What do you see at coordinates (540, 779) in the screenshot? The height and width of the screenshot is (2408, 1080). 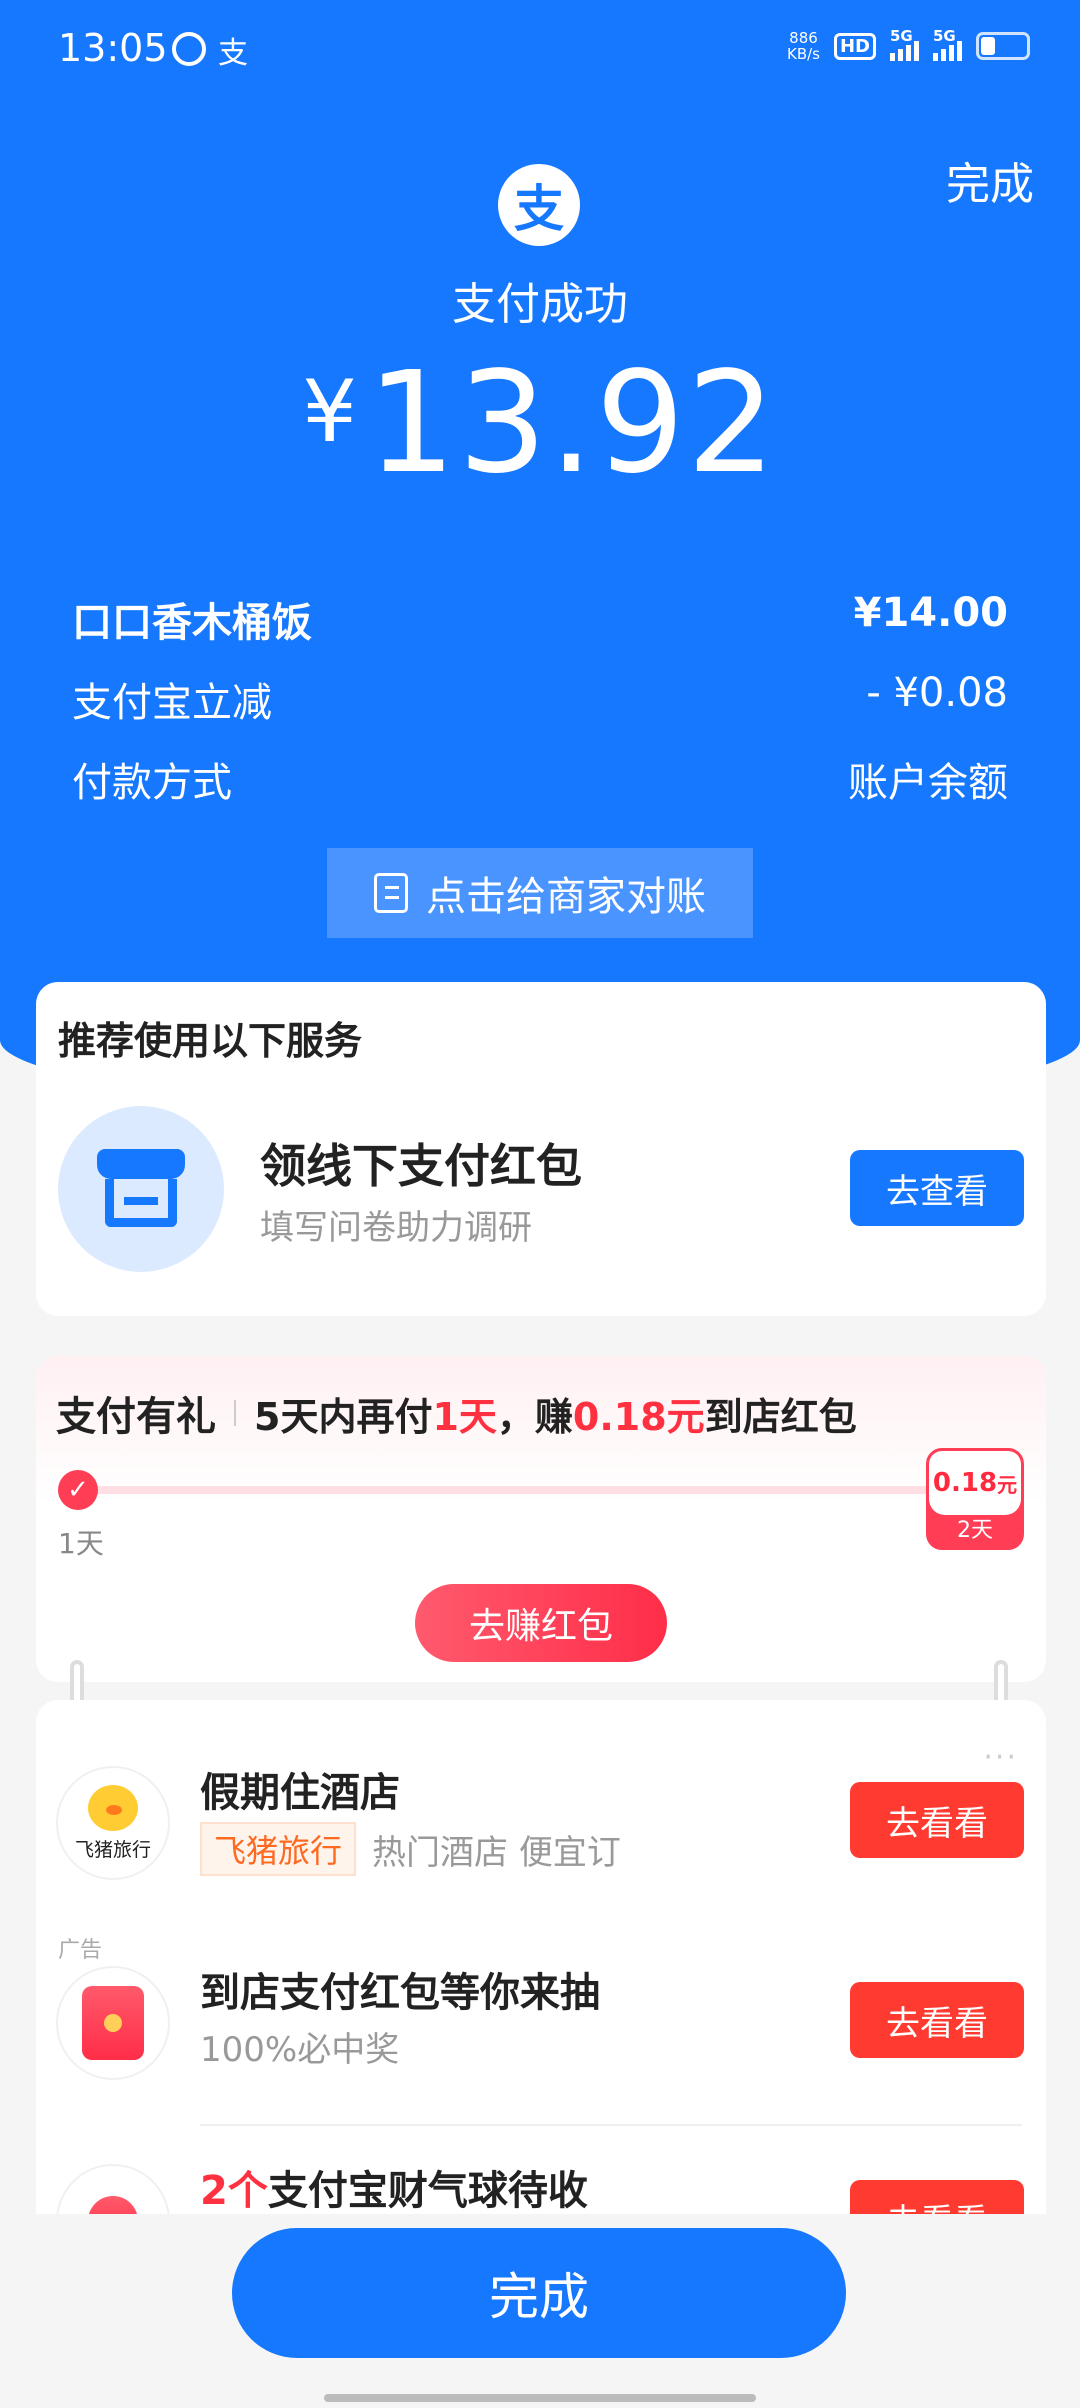 I see `detail-row-method: 付款方式 账户余额` at bounding box center [540, 779].